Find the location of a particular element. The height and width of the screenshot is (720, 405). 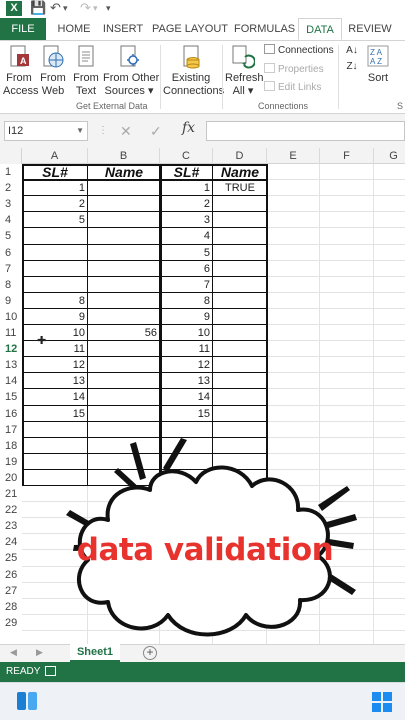

column-header-f: F is located at coordinates (347, 156).